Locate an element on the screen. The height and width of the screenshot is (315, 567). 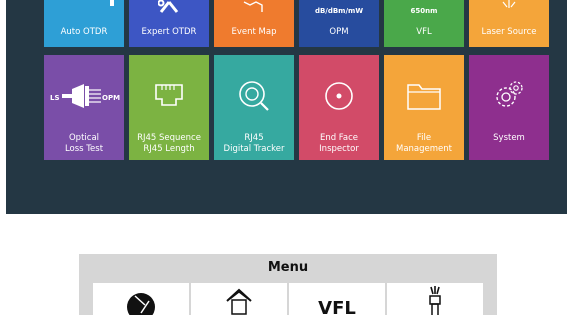
home-icon is located at coordinates (239, 301).